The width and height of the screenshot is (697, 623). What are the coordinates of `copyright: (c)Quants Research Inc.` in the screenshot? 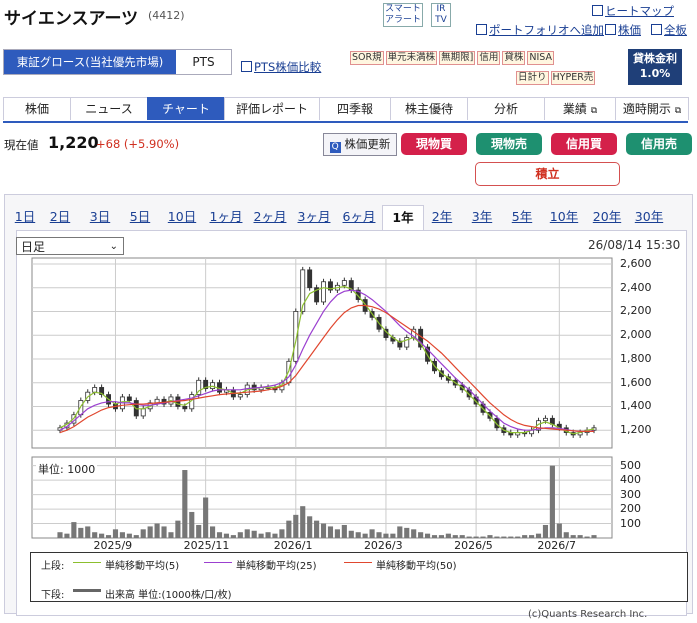 It's located at (588, 614).